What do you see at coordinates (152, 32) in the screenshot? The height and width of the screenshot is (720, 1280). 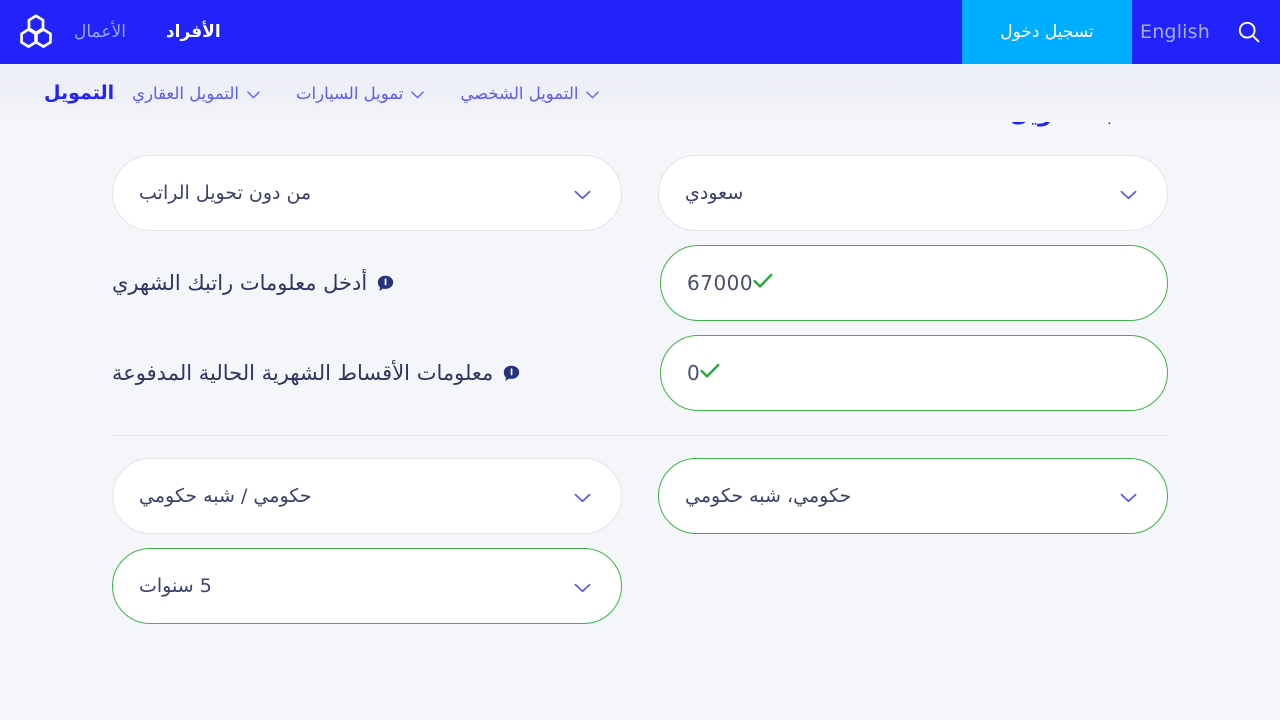 I see `primary-nav: الأفراد الأعمال` at bounding box center [152, 32].